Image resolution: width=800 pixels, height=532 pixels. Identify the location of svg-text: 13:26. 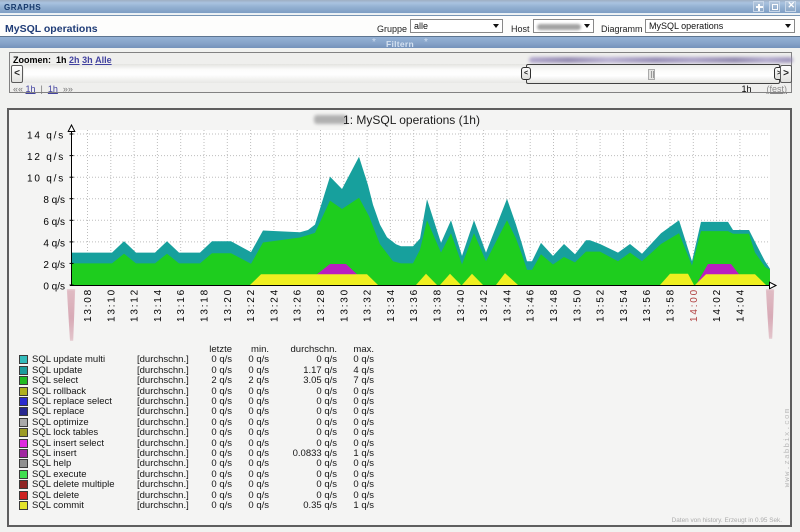
(298, 305).